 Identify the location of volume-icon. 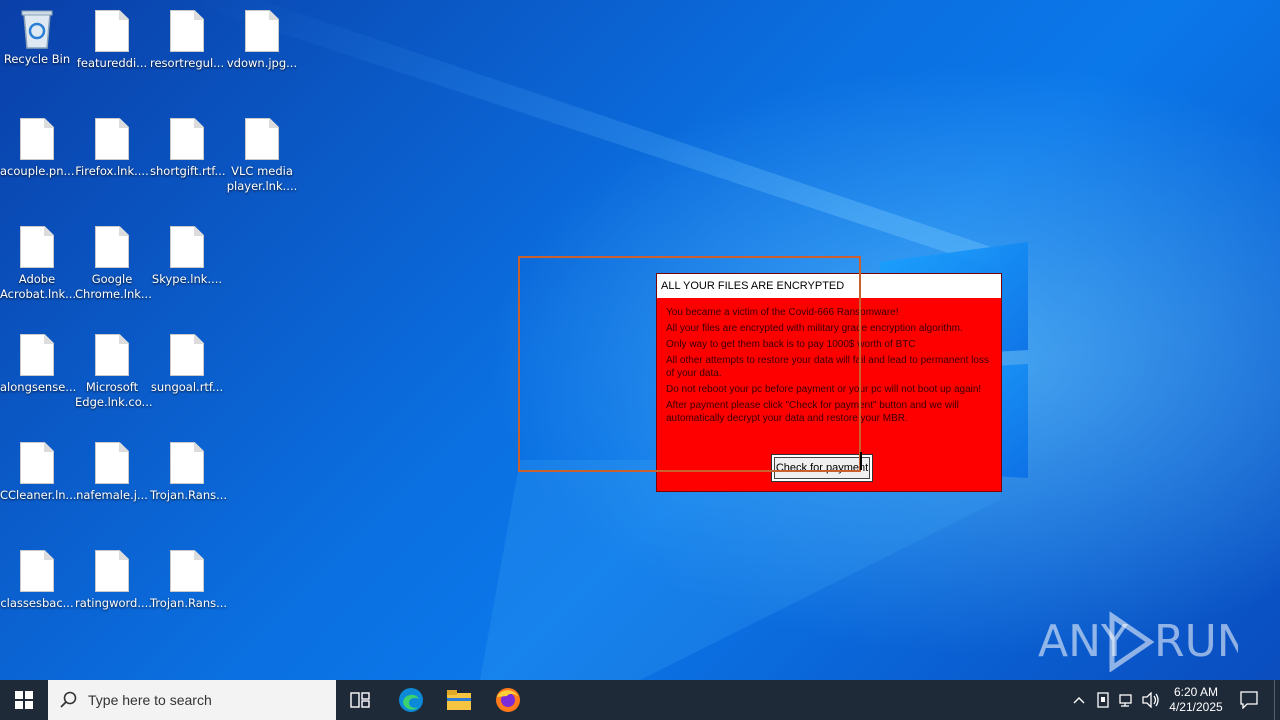
(1150, 700).